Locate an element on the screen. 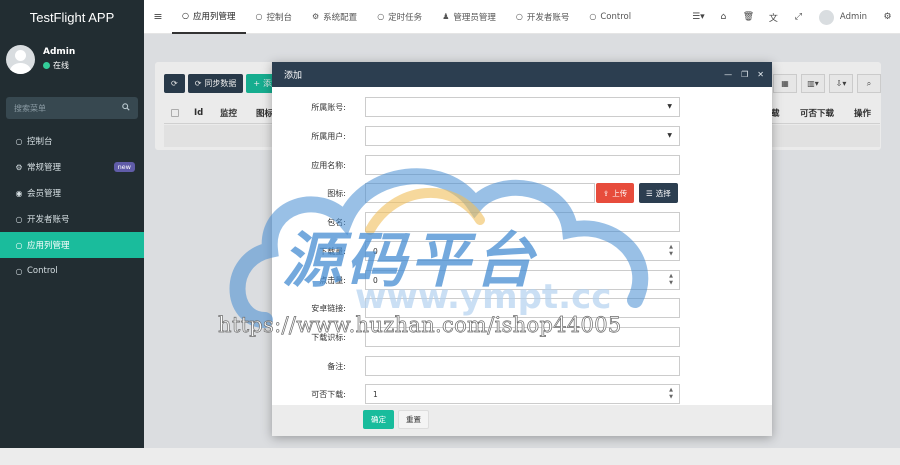  sidebar-item-label: Control is located at coordinates (42, 271).